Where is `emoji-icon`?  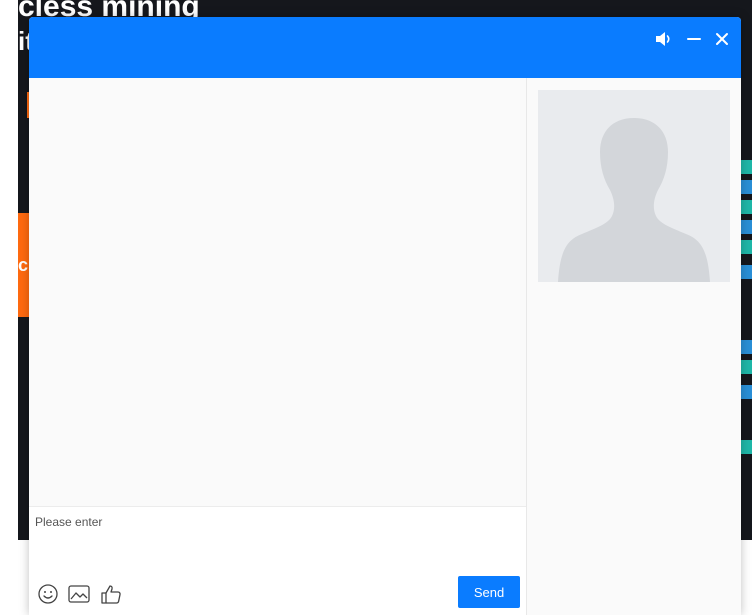
emoji-icon is located at coordinates (48, 594).